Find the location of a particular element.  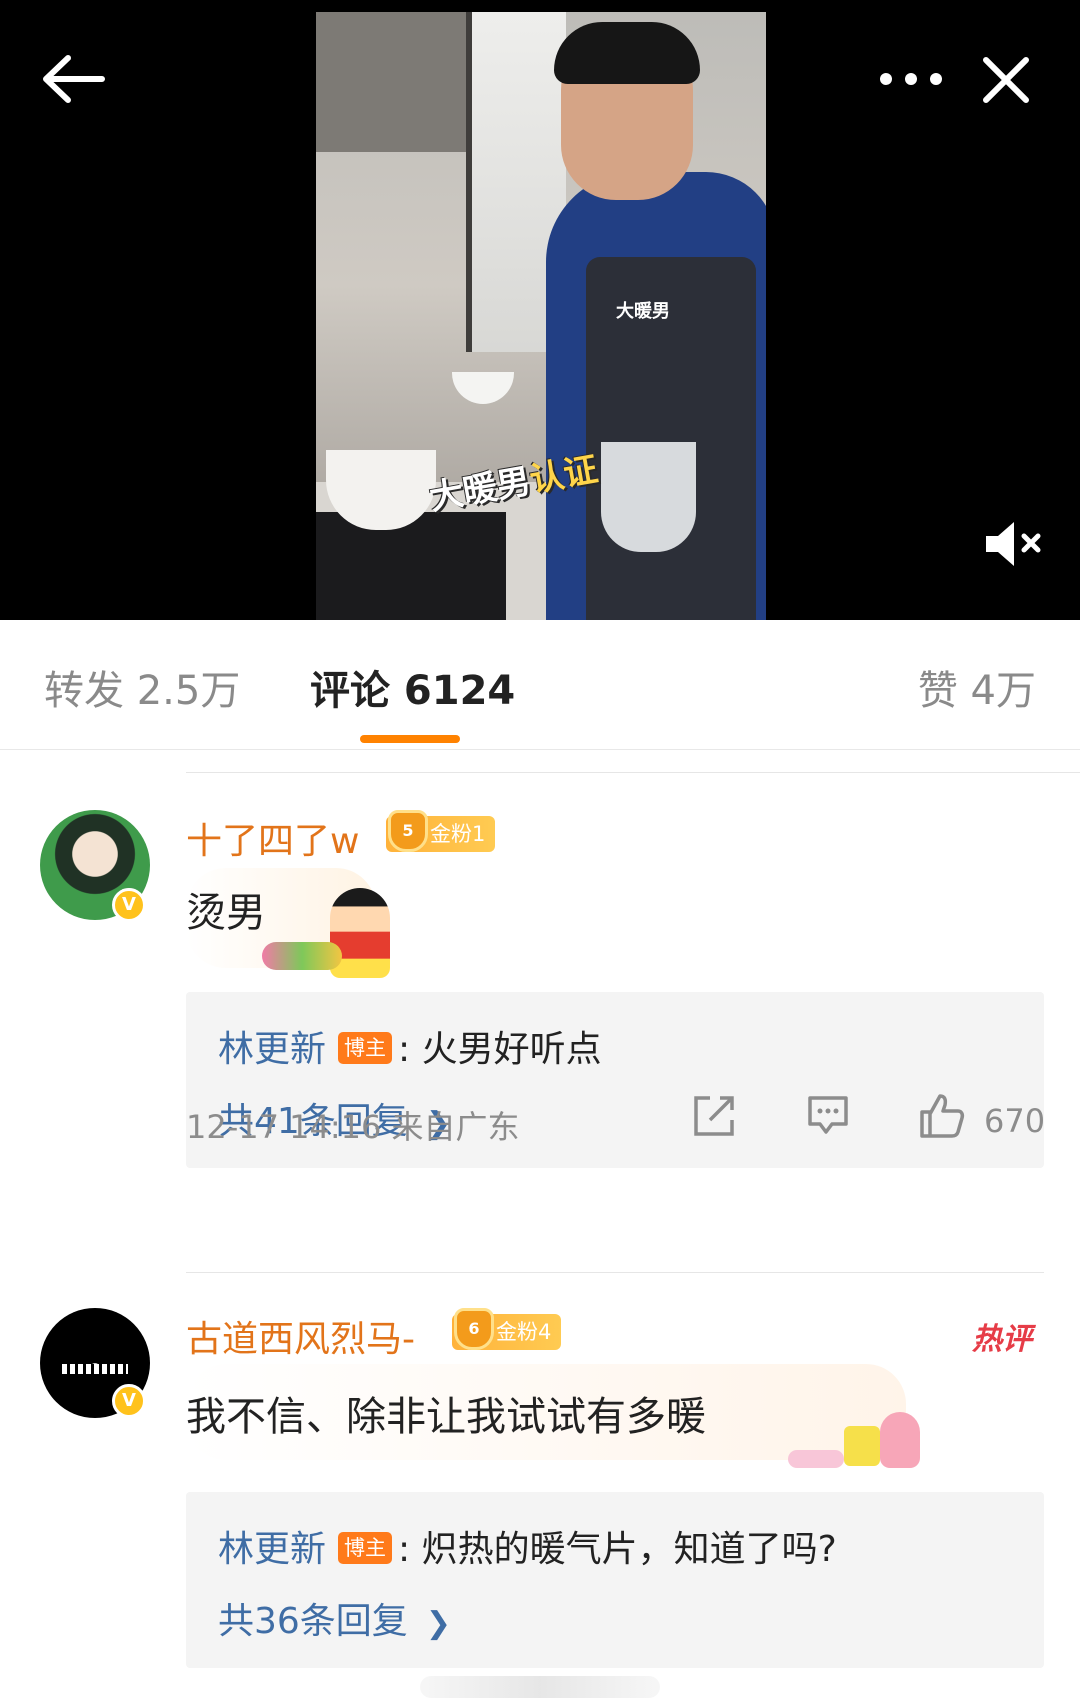

avatar-teeth is located at coordinates (95, 1369).